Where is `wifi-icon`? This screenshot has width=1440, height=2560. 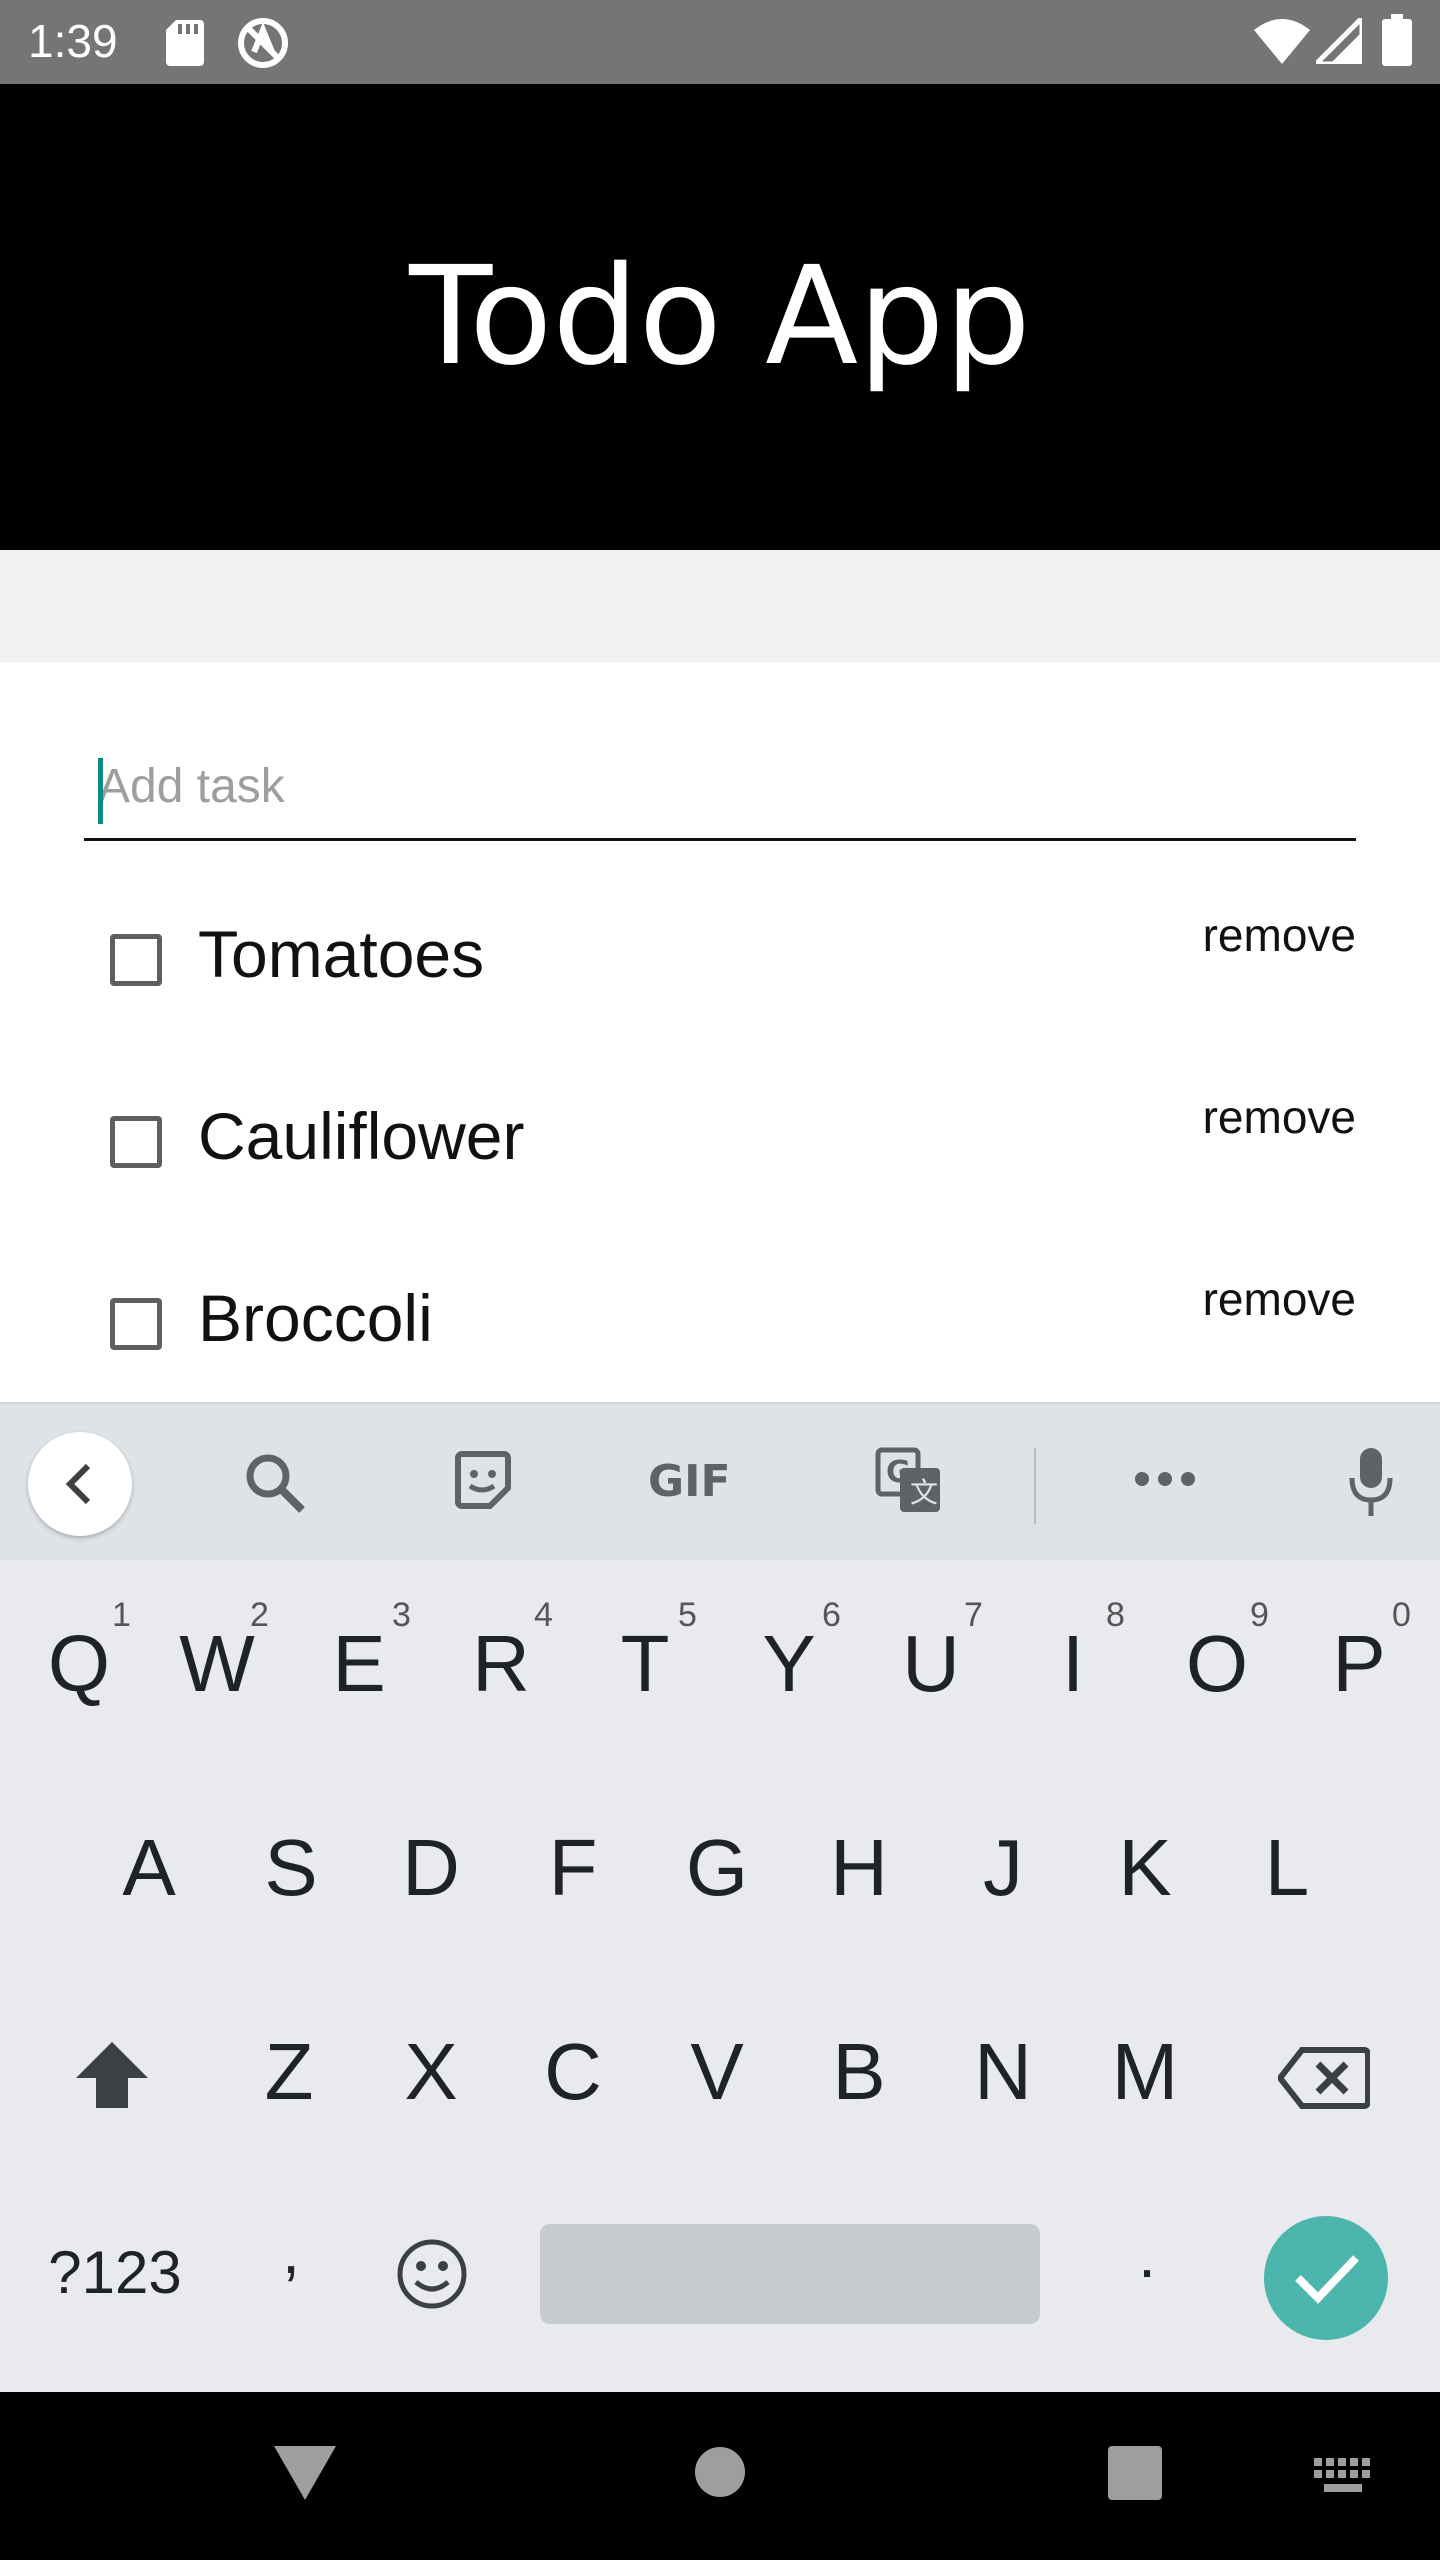 wifi-icon is located at coordinates (1282, 41).